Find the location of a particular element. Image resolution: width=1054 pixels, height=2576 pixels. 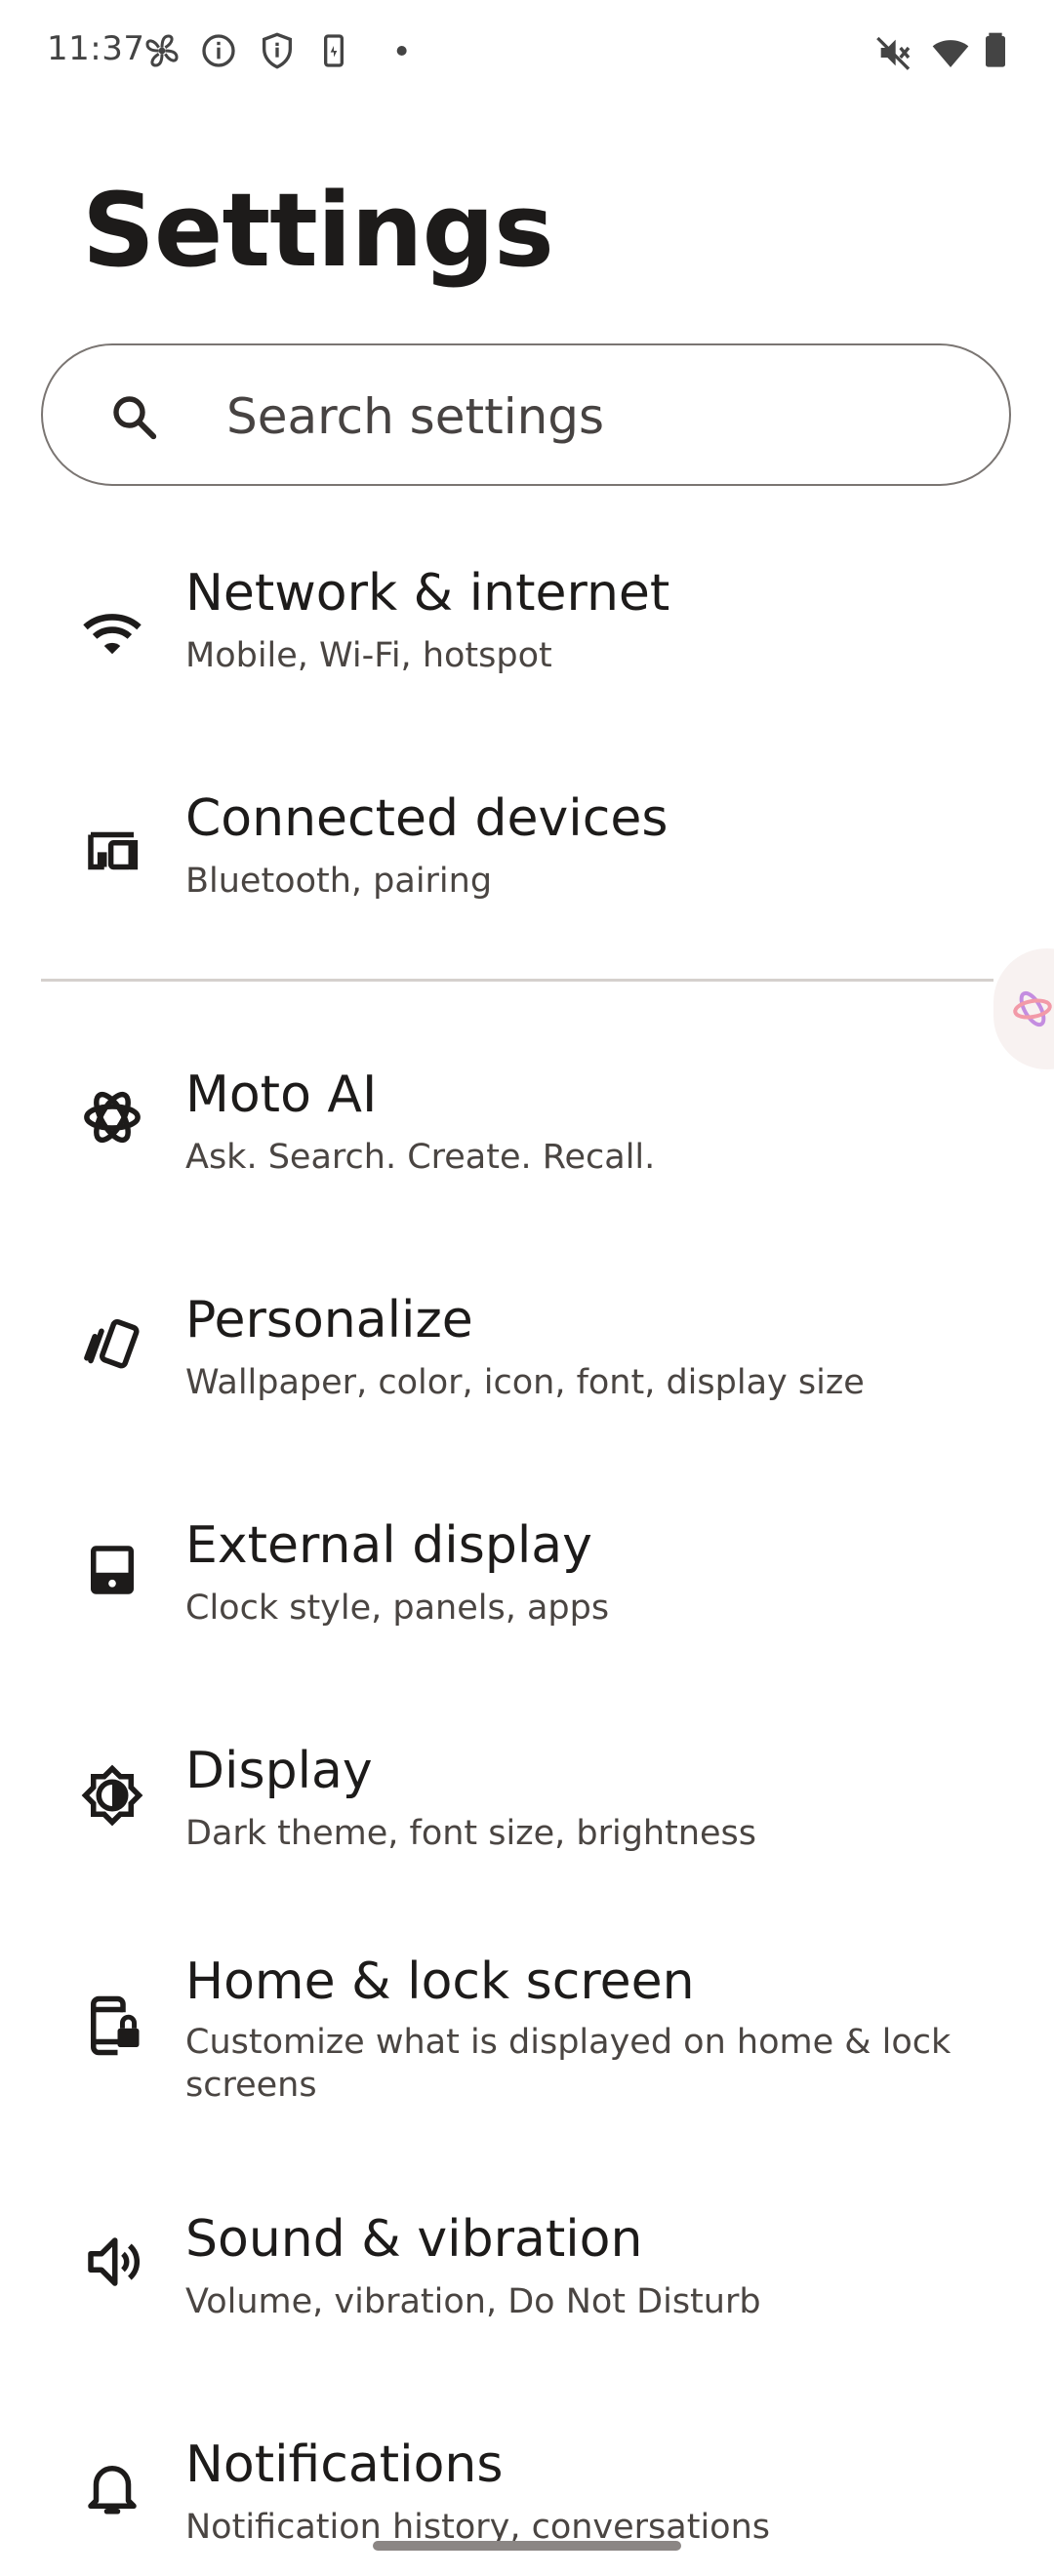

settings-item-title: Home & lock screen is located at coordinates (440, 1981).